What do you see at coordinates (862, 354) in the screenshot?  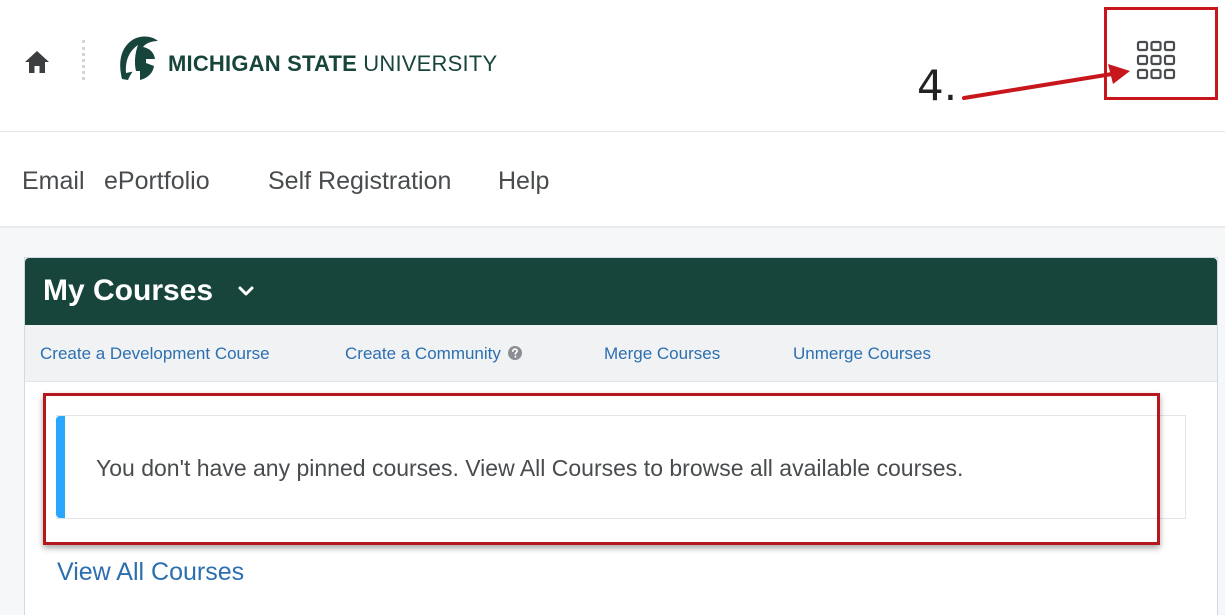 I see `unmerge-courses-link: Unmerge Courses` at bounding box center [862, 354].